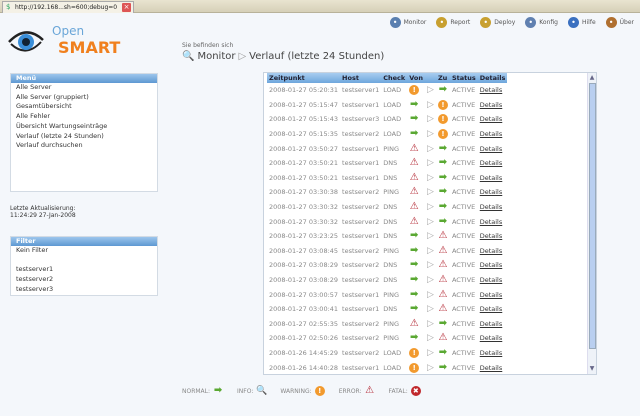  I want to click on legend-label: NORMAL:, so click(196, 391).